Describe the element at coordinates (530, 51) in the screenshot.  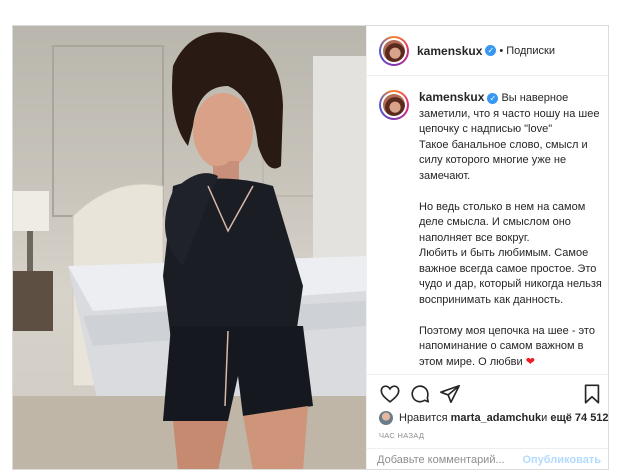
I see `following-button: Подписки` at that location.